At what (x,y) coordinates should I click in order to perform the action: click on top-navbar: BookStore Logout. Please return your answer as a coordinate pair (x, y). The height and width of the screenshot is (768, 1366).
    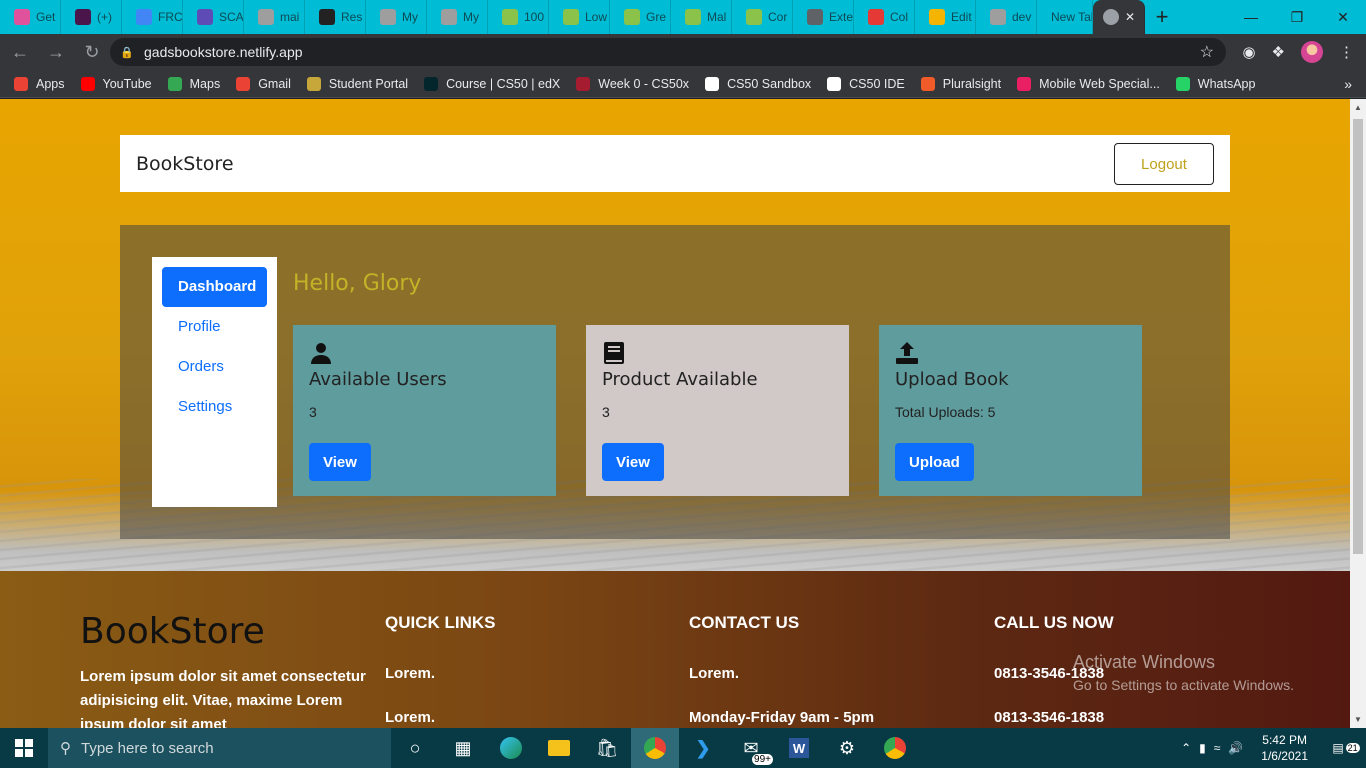
    Looking at the image, I should click on (675, 163).